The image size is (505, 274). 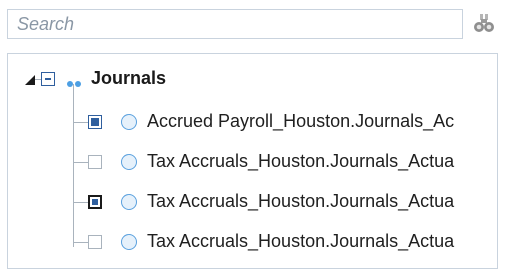 I want to click on partial-check-mark, so click(x=48, y=79).